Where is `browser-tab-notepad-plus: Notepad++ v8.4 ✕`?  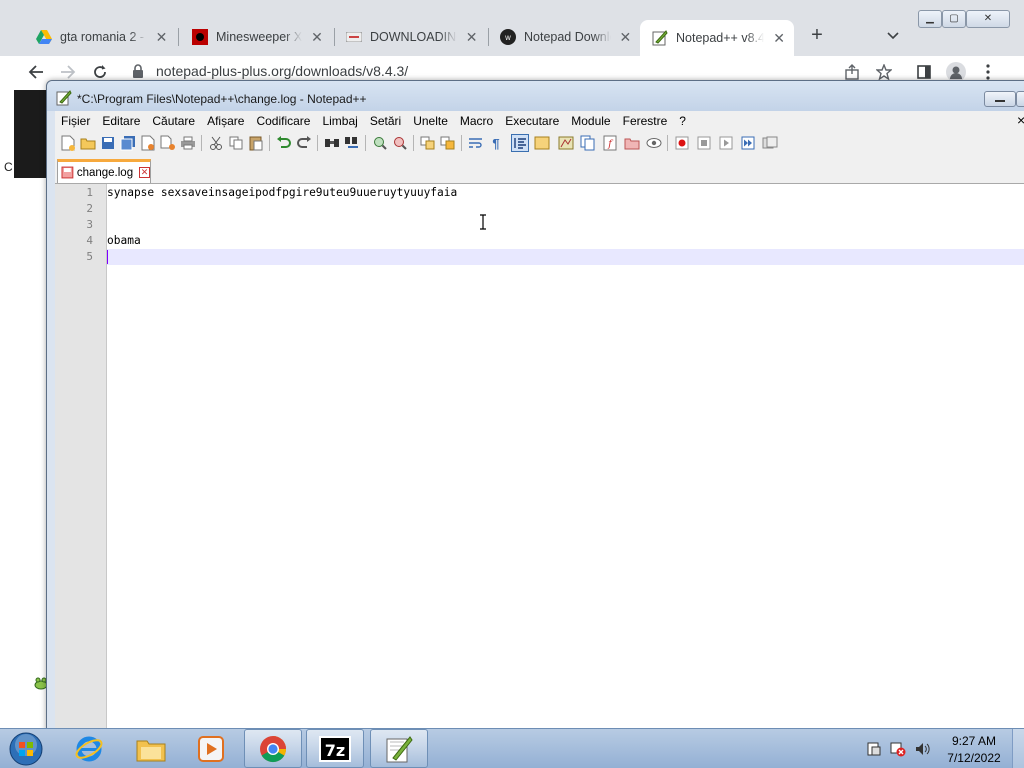
browser-tab-notepad-plus: Notepad++ v8.4 ✕ is located at coordinates (717, 38).